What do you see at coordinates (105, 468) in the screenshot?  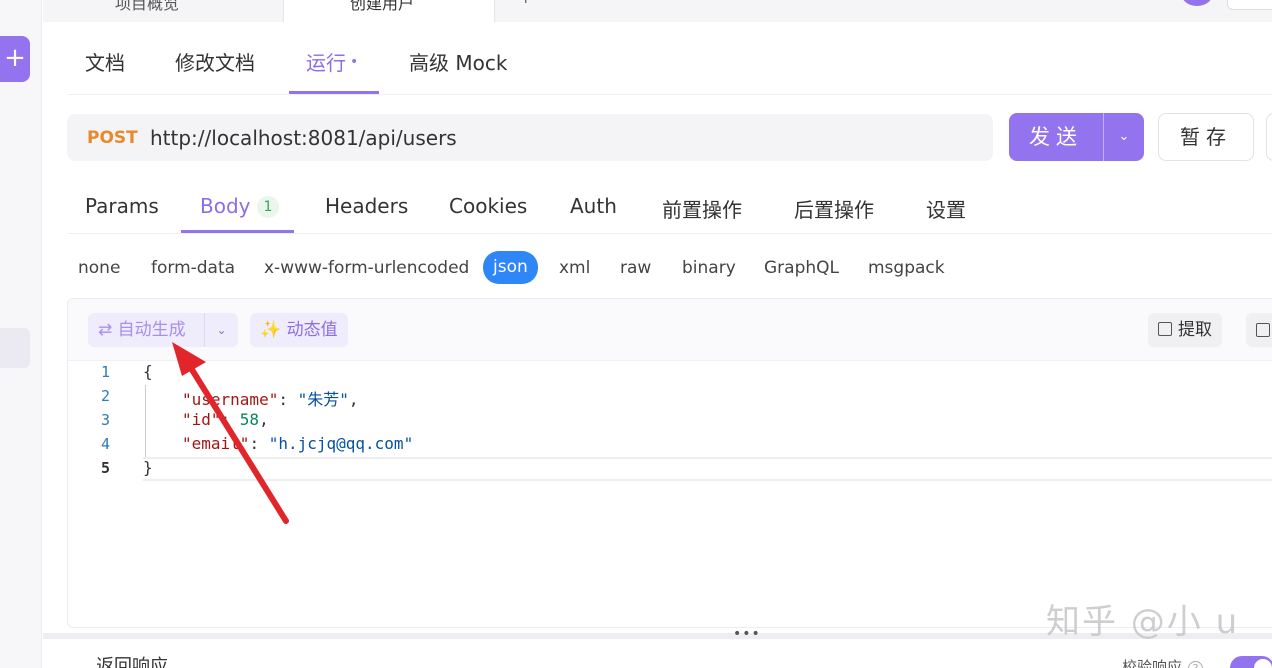 I see `line-number: 5` at bounding box center [105, 468].